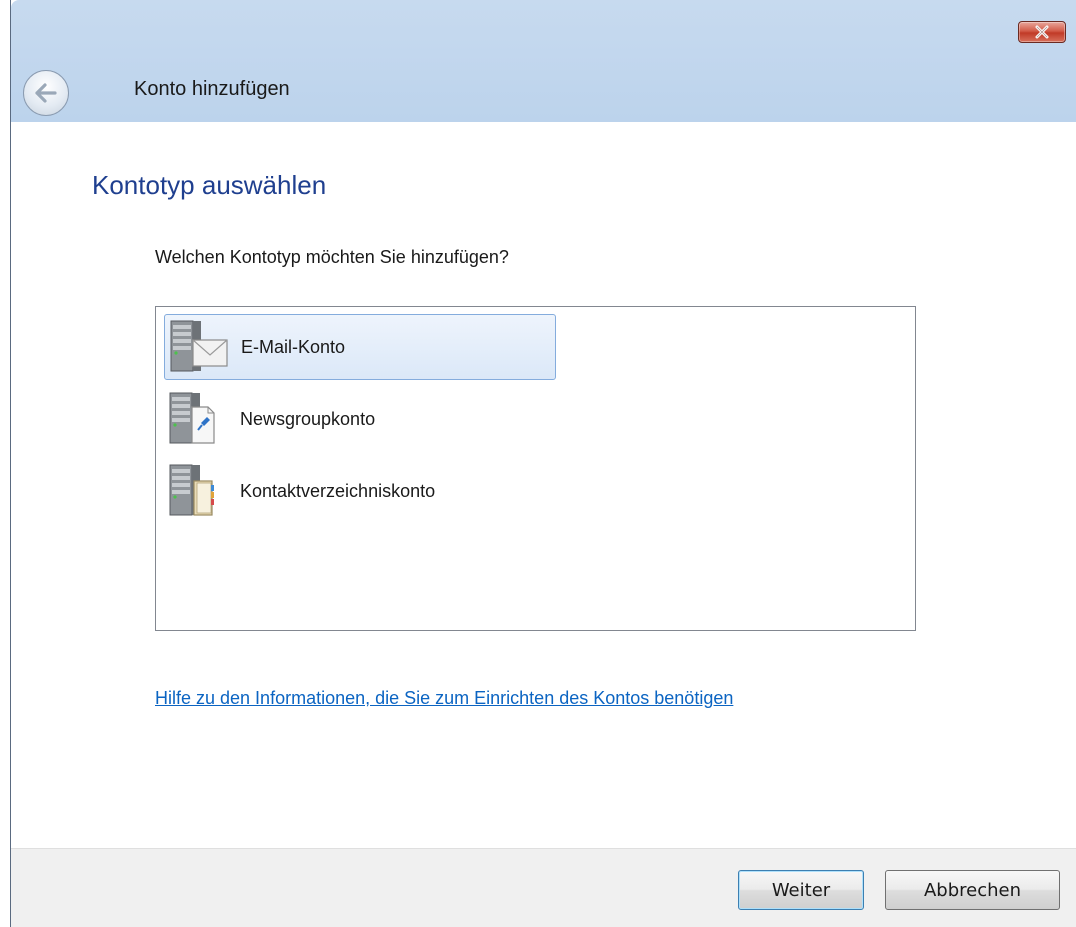  I want to click on question-label: Welchen Kontotyp möchten Sie hinzufügen?, so click(332, 257).